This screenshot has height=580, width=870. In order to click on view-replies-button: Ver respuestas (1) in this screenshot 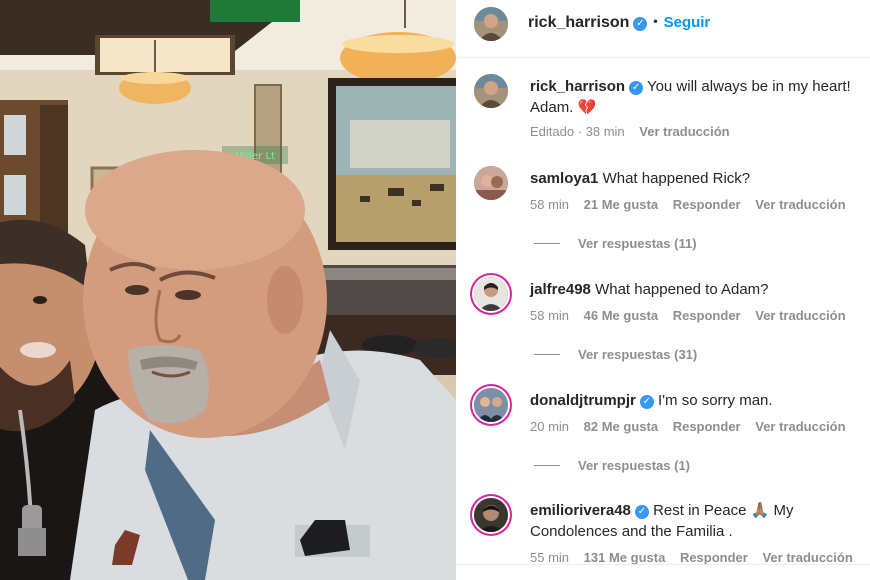, I will do `click(612, 465)`.